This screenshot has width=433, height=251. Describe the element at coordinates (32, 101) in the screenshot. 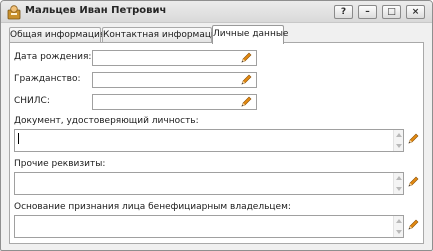

I see `snils-label: СНИЛС:` at that location.